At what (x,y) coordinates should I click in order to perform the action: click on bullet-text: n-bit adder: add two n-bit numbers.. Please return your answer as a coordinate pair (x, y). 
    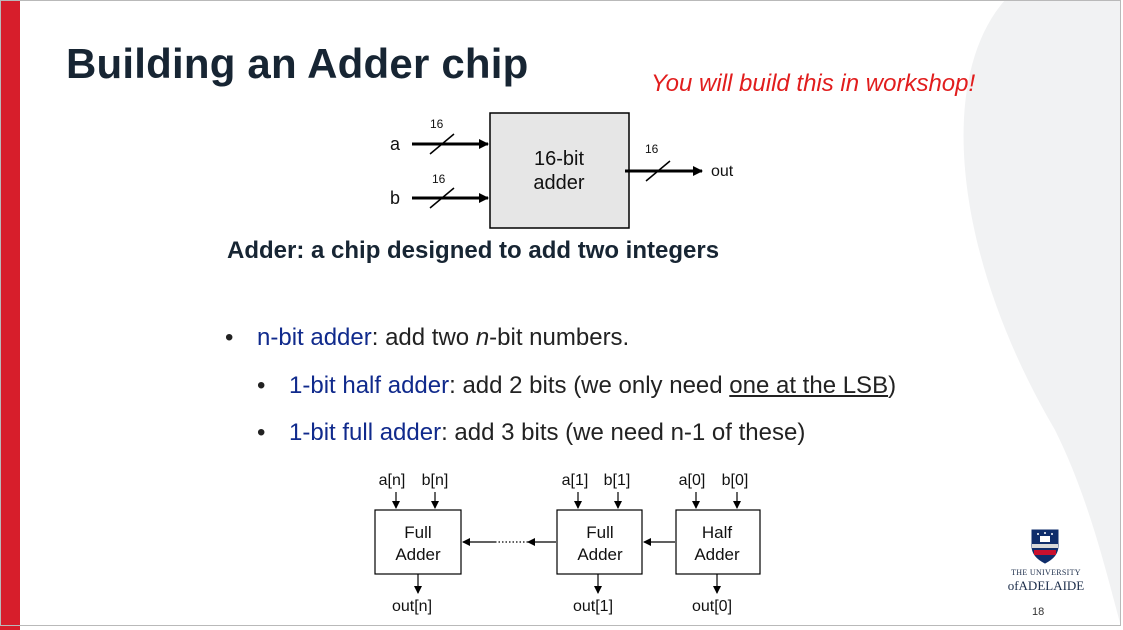
    Looking at the image, I should click on (443, 338).